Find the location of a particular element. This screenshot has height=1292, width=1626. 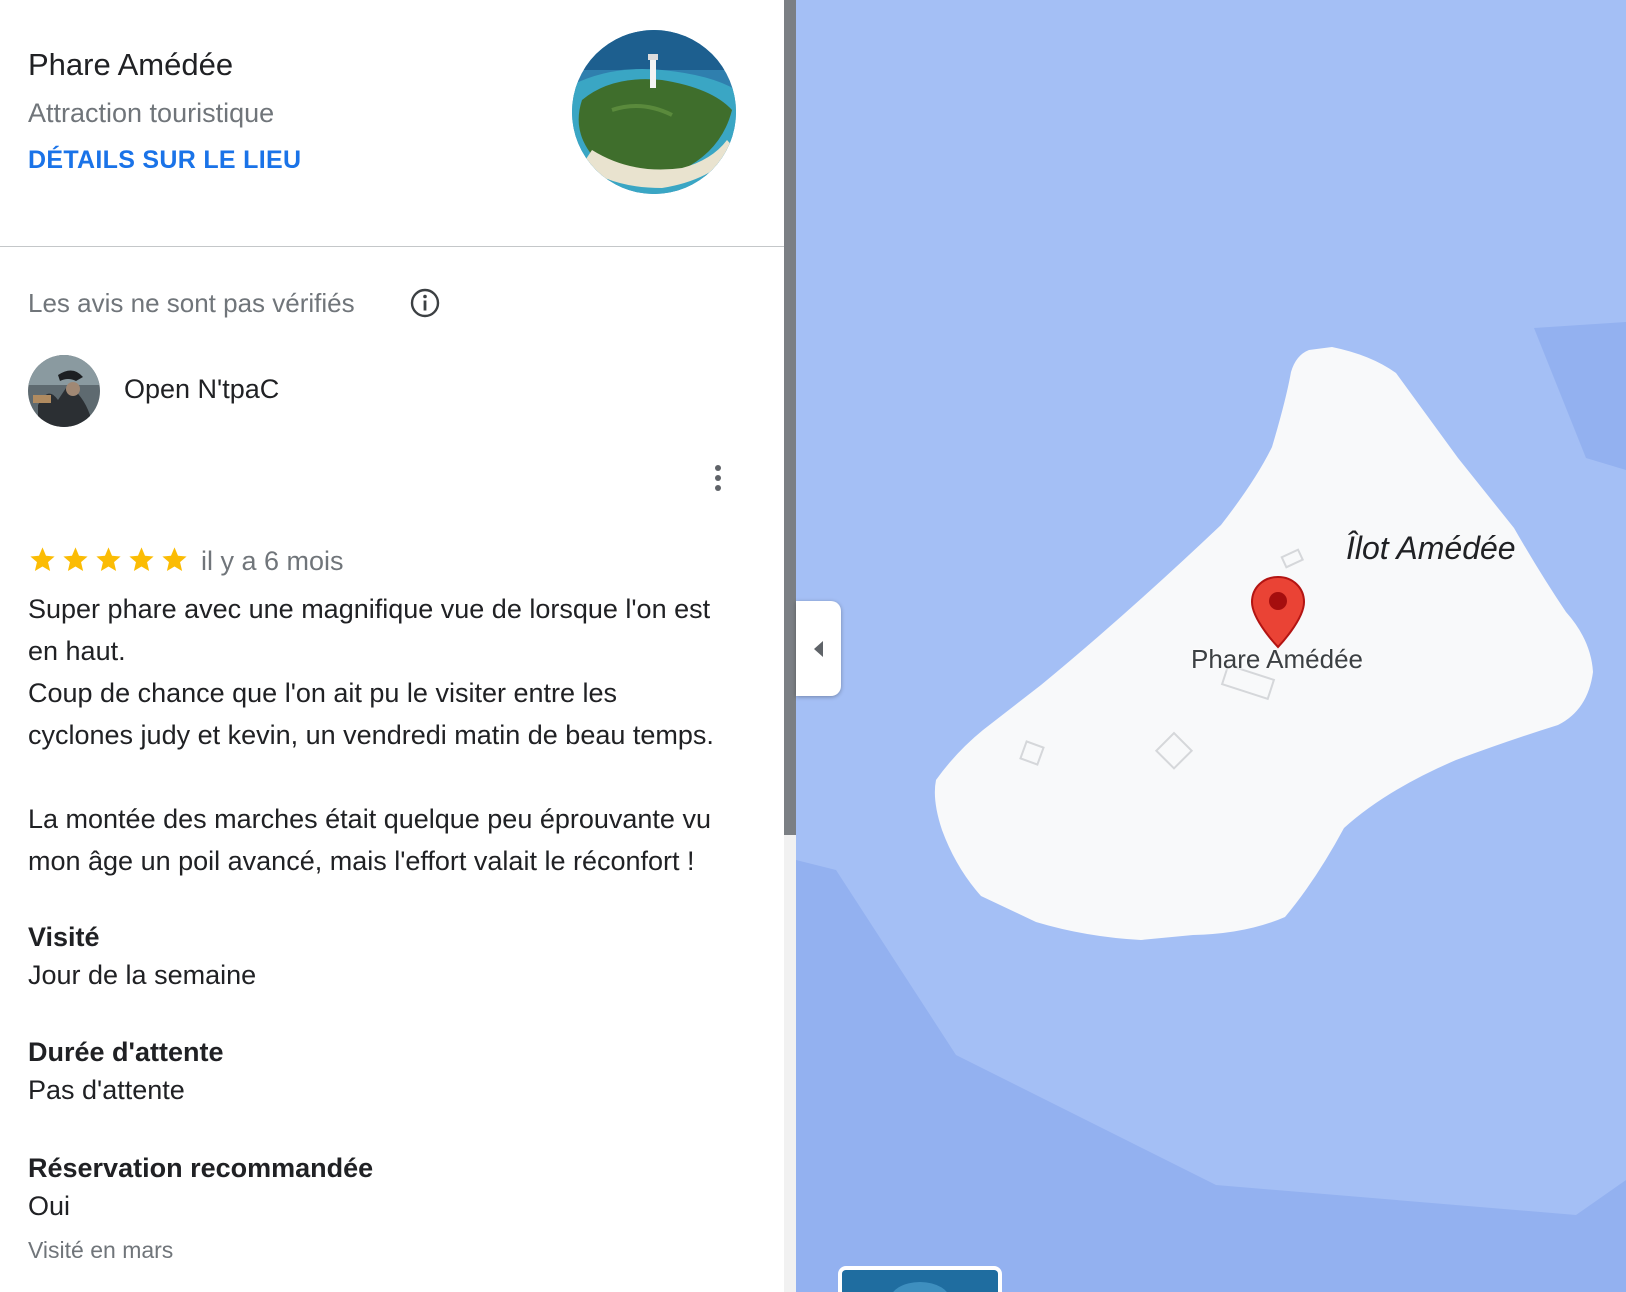

map-label-poi: Phare Amédée is located at coordinates (1277, 659).